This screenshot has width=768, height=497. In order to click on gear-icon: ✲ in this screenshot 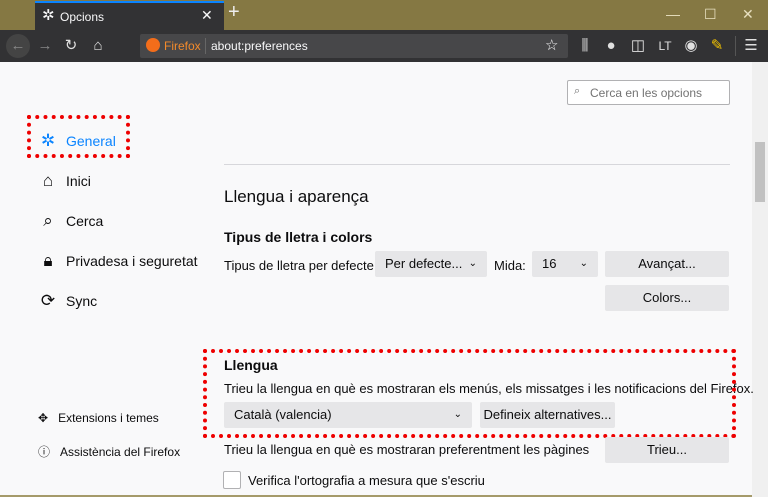, I will do `click(48, 15)`.